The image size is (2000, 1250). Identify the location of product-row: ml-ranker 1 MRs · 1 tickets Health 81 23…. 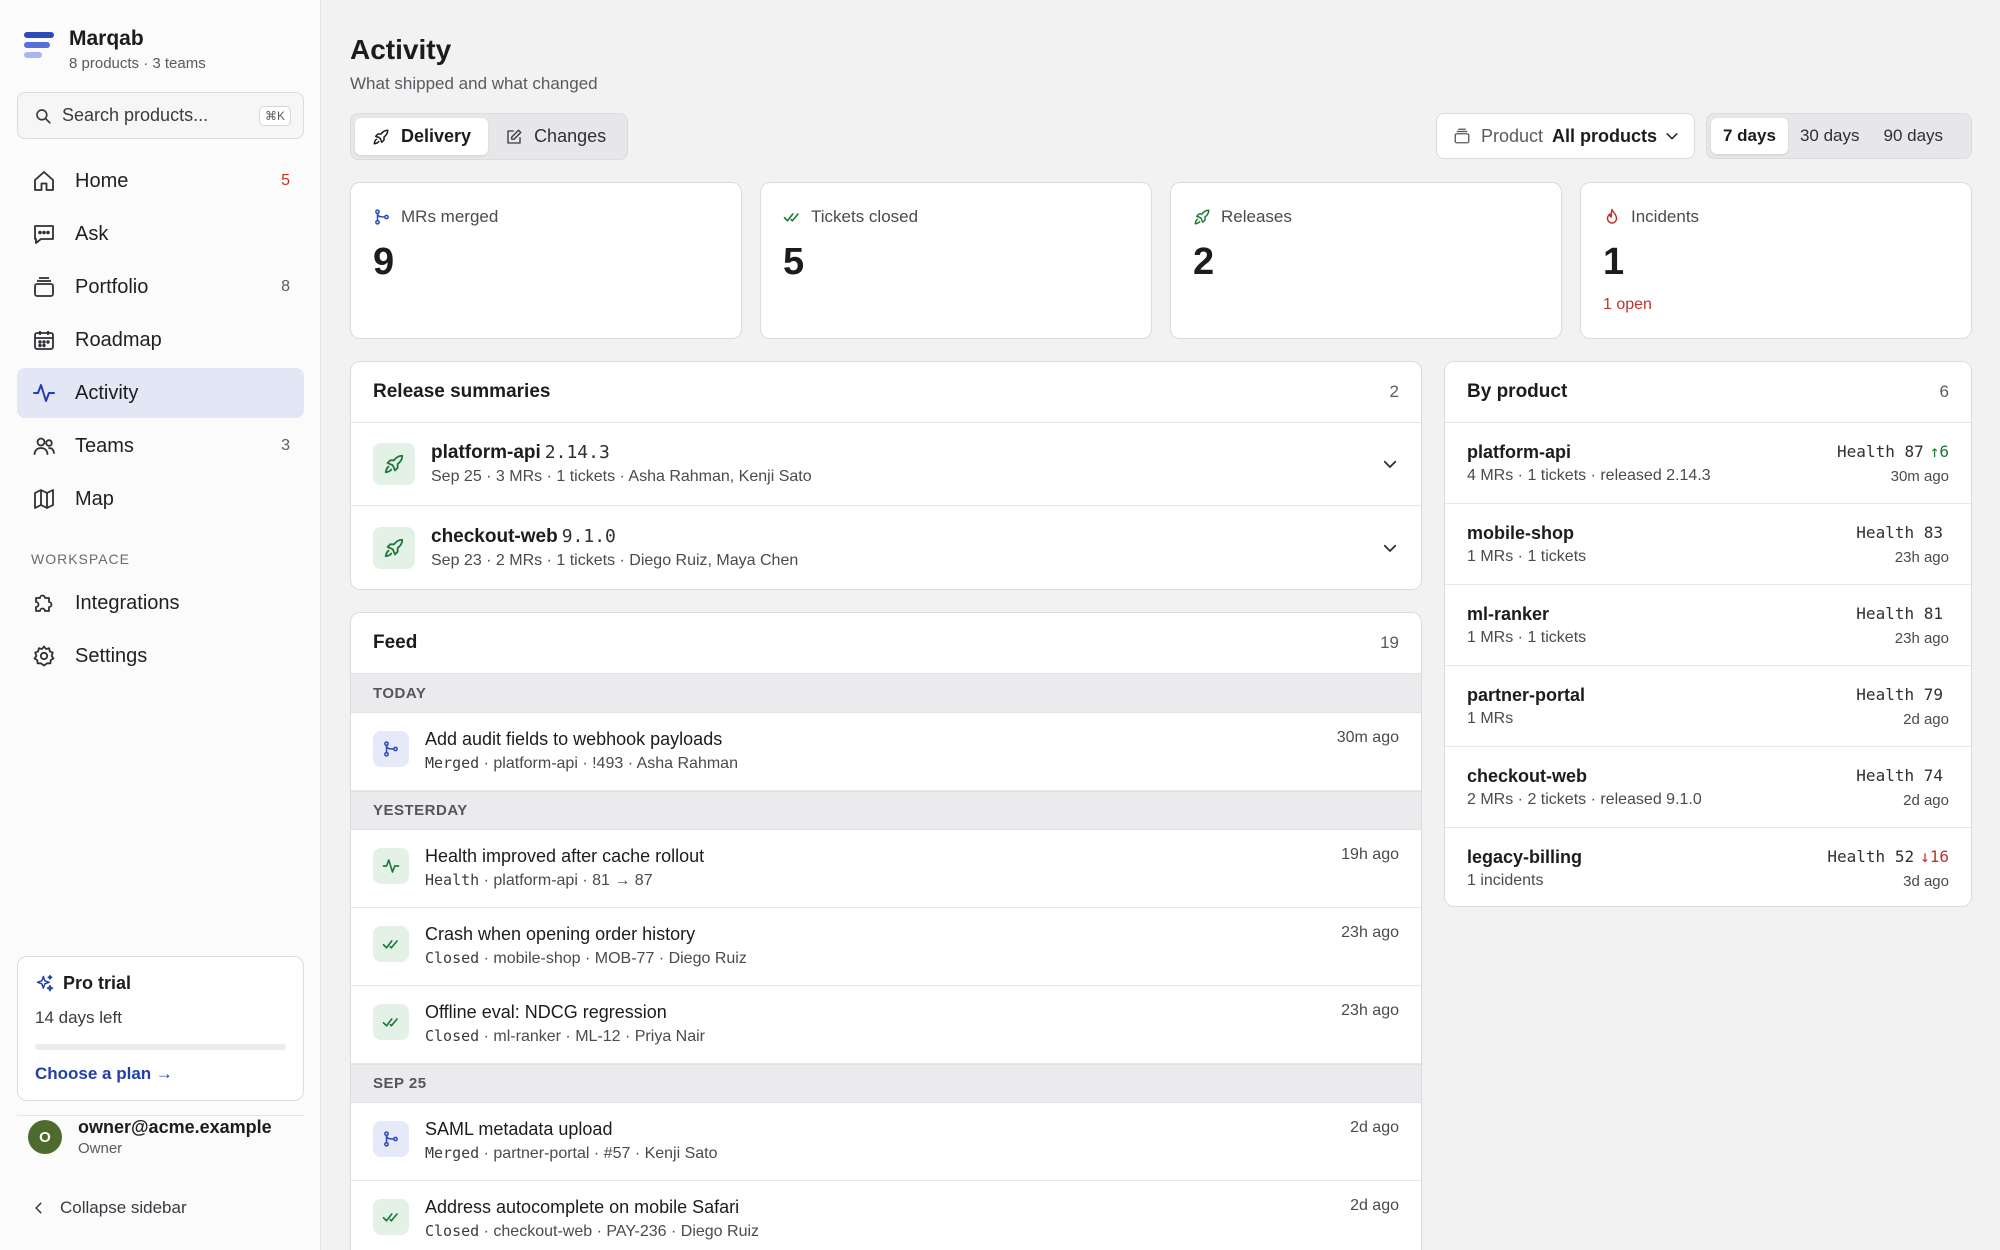
(1708, 625).